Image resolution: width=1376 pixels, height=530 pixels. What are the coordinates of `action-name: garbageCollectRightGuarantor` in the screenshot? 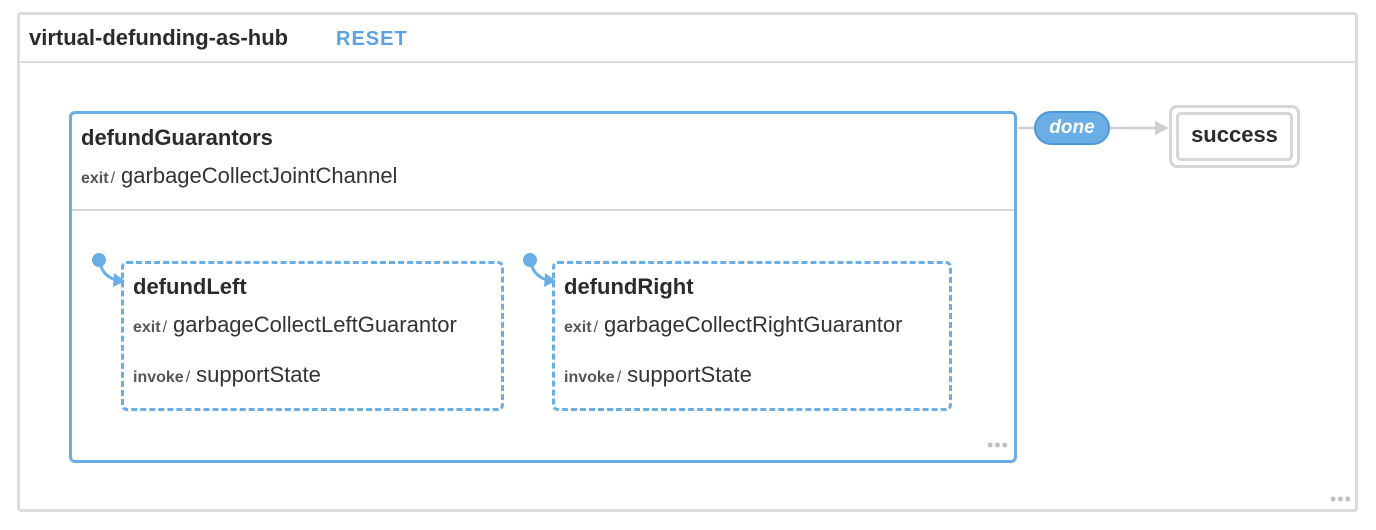 It's located at (753, 324).